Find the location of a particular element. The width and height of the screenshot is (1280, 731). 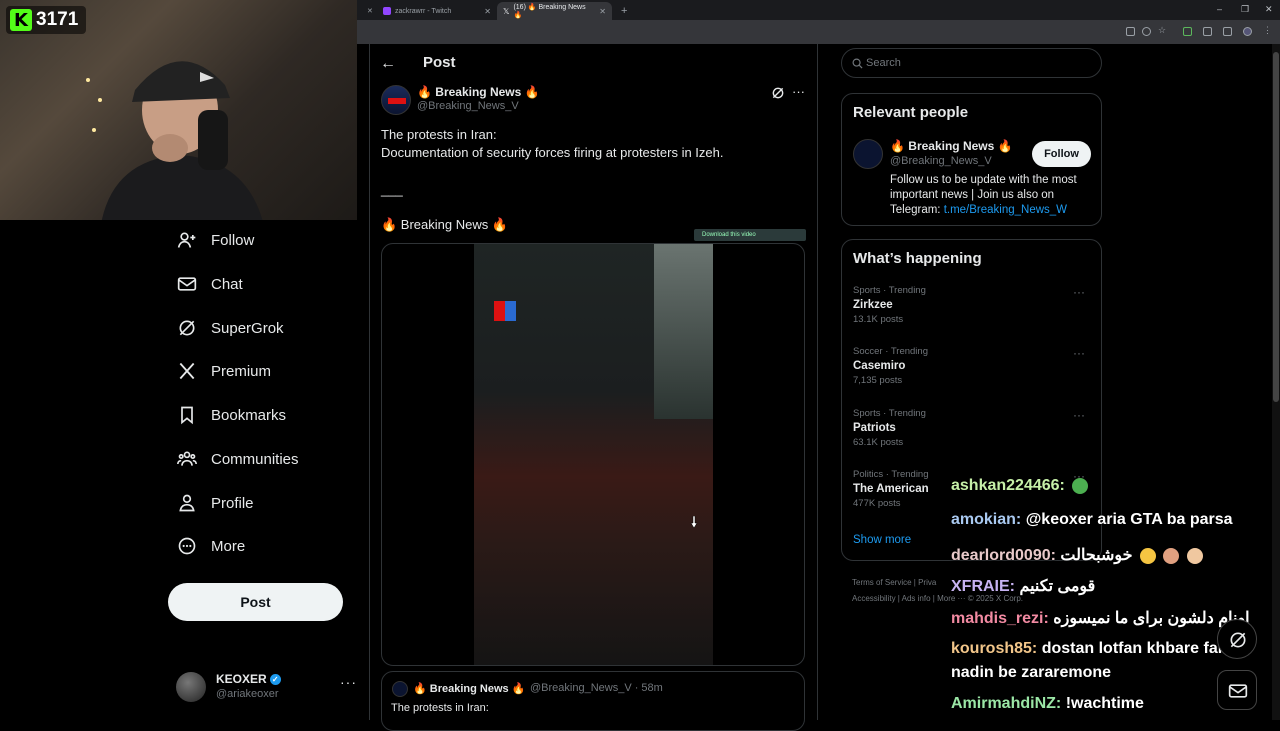

nav-label: Bookmarks is located at coordinates (249, 415).